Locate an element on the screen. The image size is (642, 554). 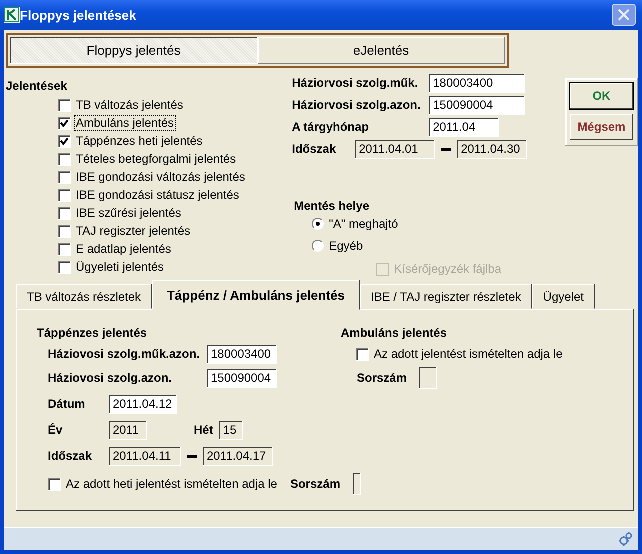
field-label: Háziovosi szolg.azon. is located at coordinates (111, 378).